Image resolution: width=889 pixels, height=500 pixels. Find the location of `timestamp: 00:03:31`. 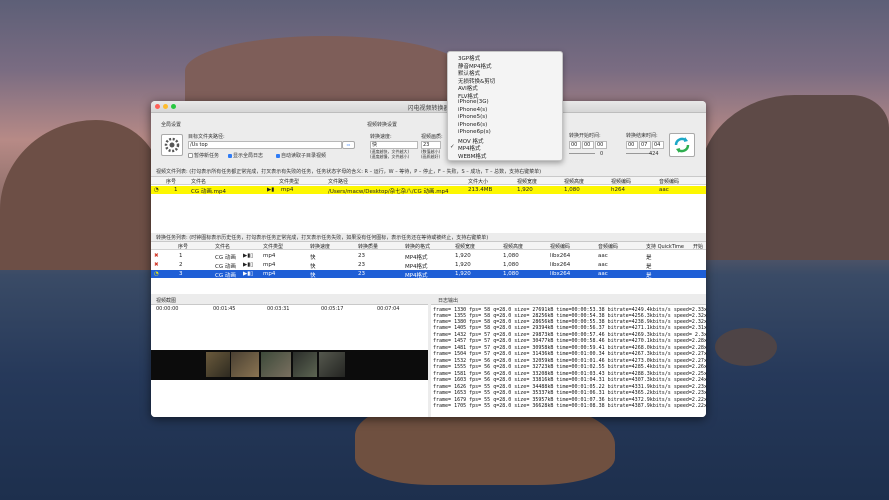

timestamp: 00:03:31 is located at coordinates (278, 309).